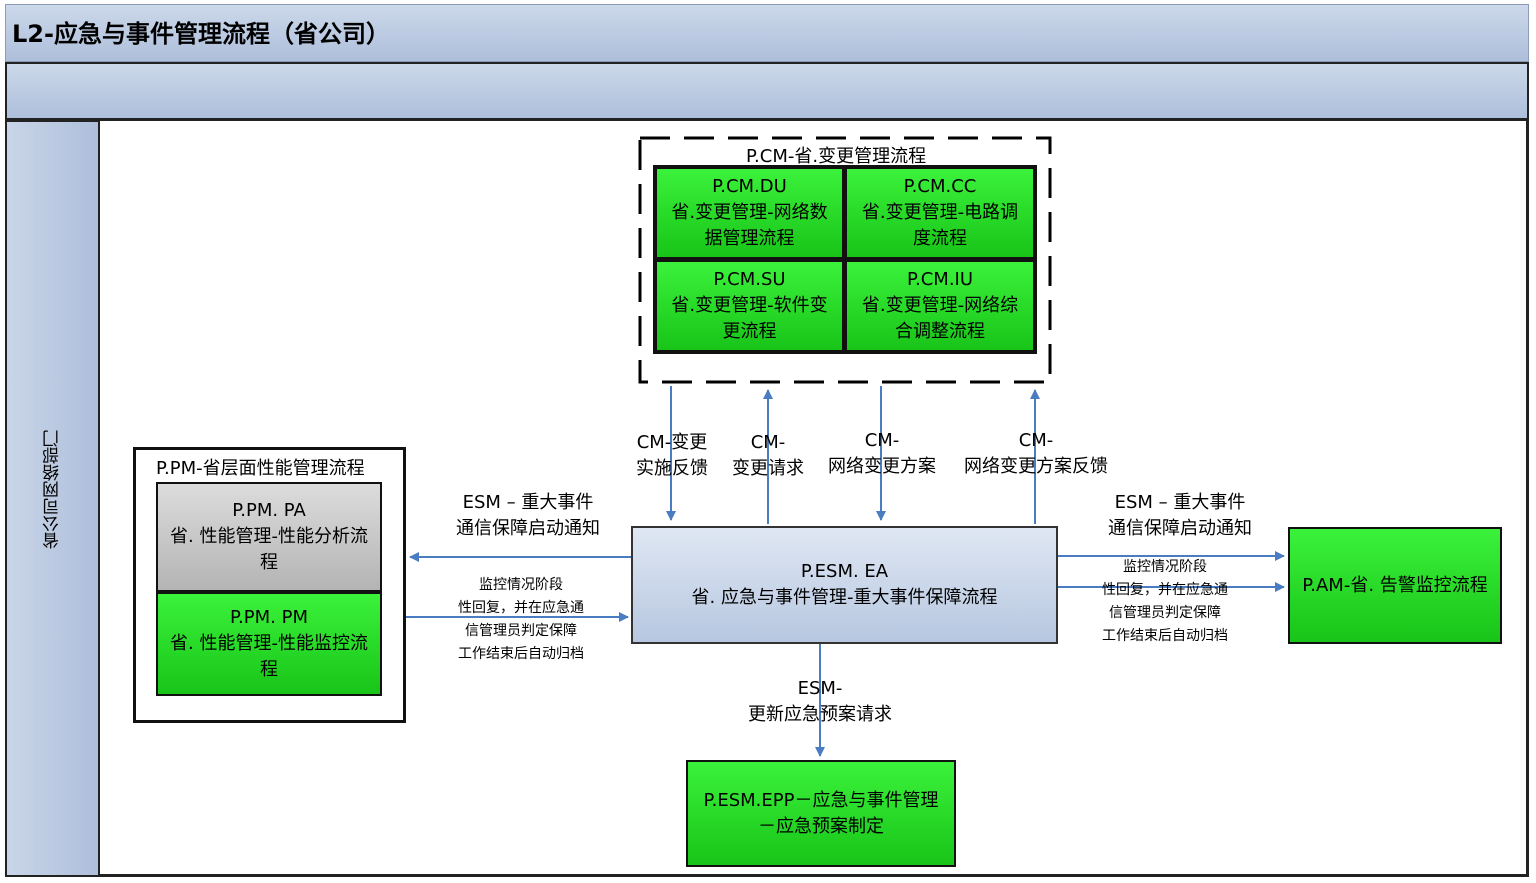  I want to click on process-code: P.CM.CC, so click(940, 186).